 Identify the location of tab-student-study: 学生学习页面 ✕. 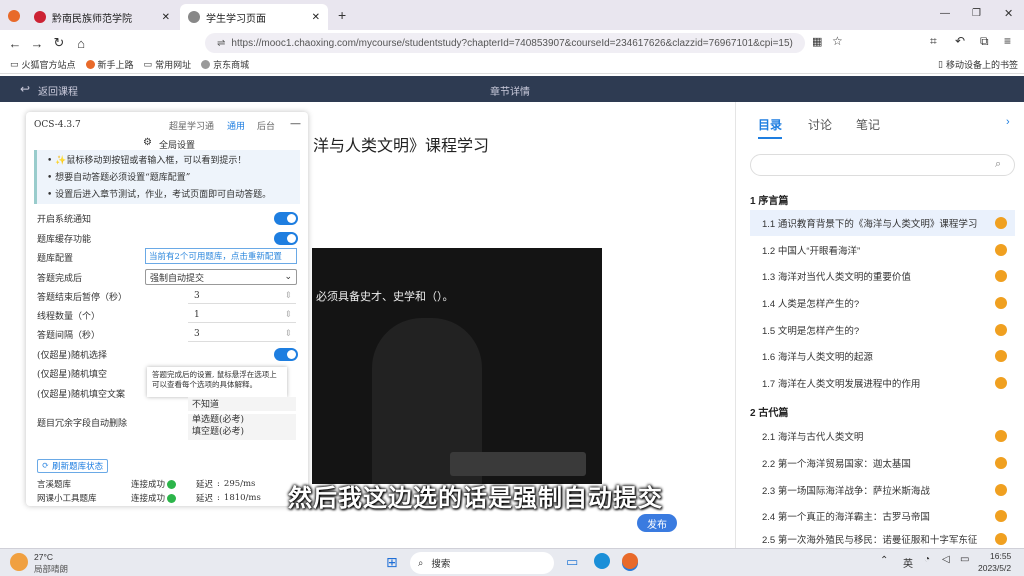
(254, 17).